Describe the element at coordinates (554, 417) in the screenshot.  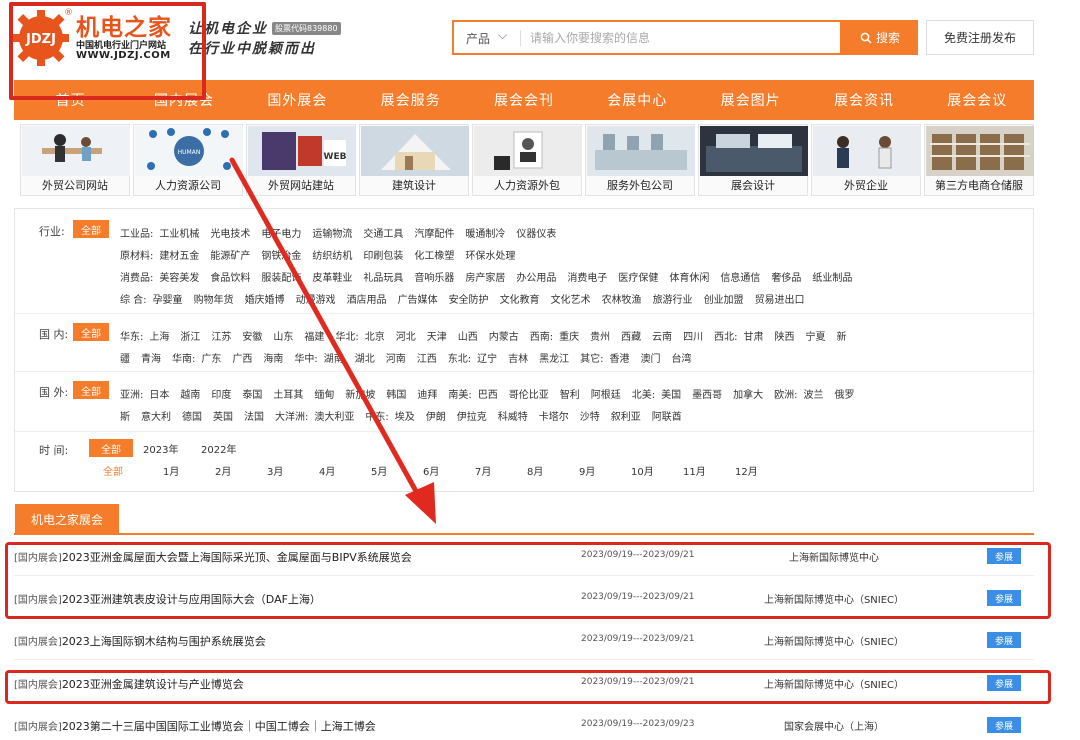
I see `filter-option: 卡塔尔` at that location.